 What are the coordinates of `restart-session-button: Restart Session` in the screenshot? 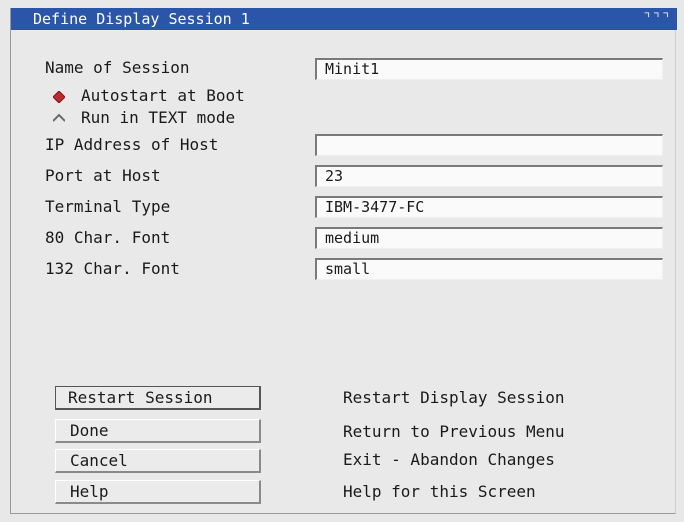 It's located at (158, 398).